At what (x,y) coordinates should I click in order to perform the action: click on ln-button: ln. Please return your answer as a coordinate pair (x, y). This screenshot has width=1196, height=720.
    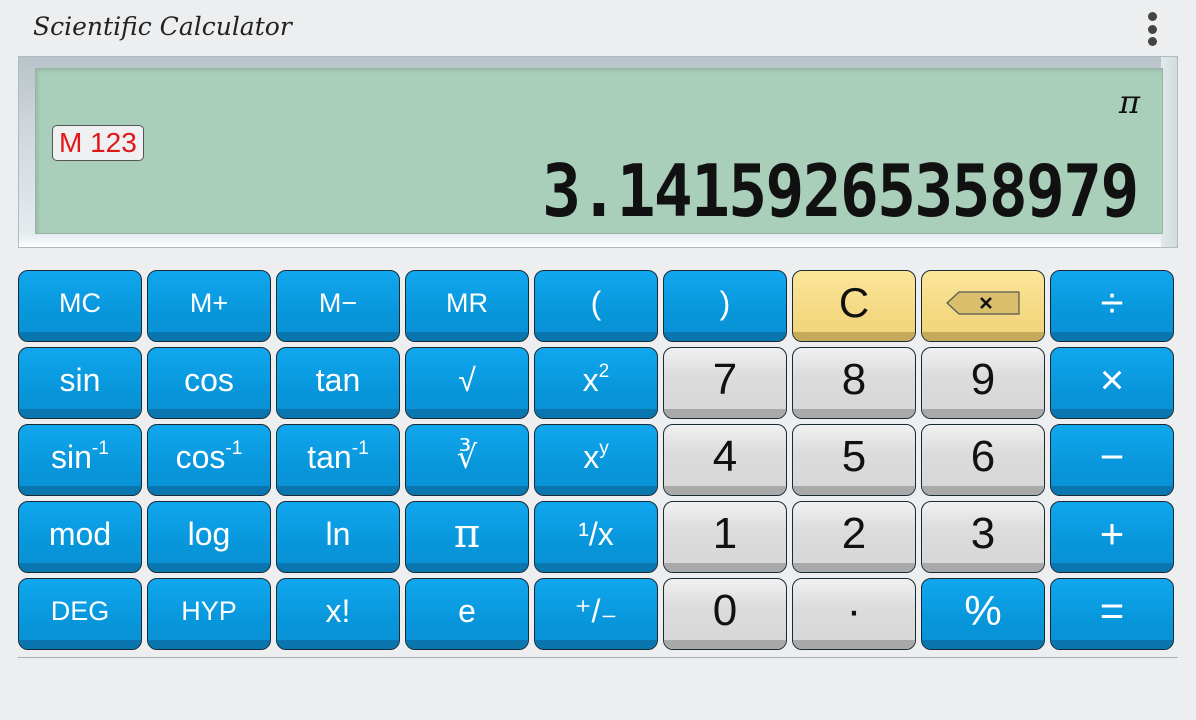
    Looking at the image, I should click on (338, 537).